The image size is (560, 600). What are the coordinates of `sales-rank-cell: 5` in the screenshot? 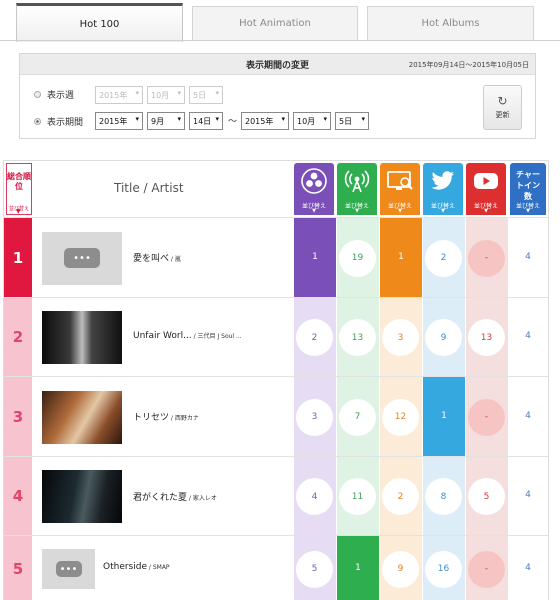 It's located at (315, 568).